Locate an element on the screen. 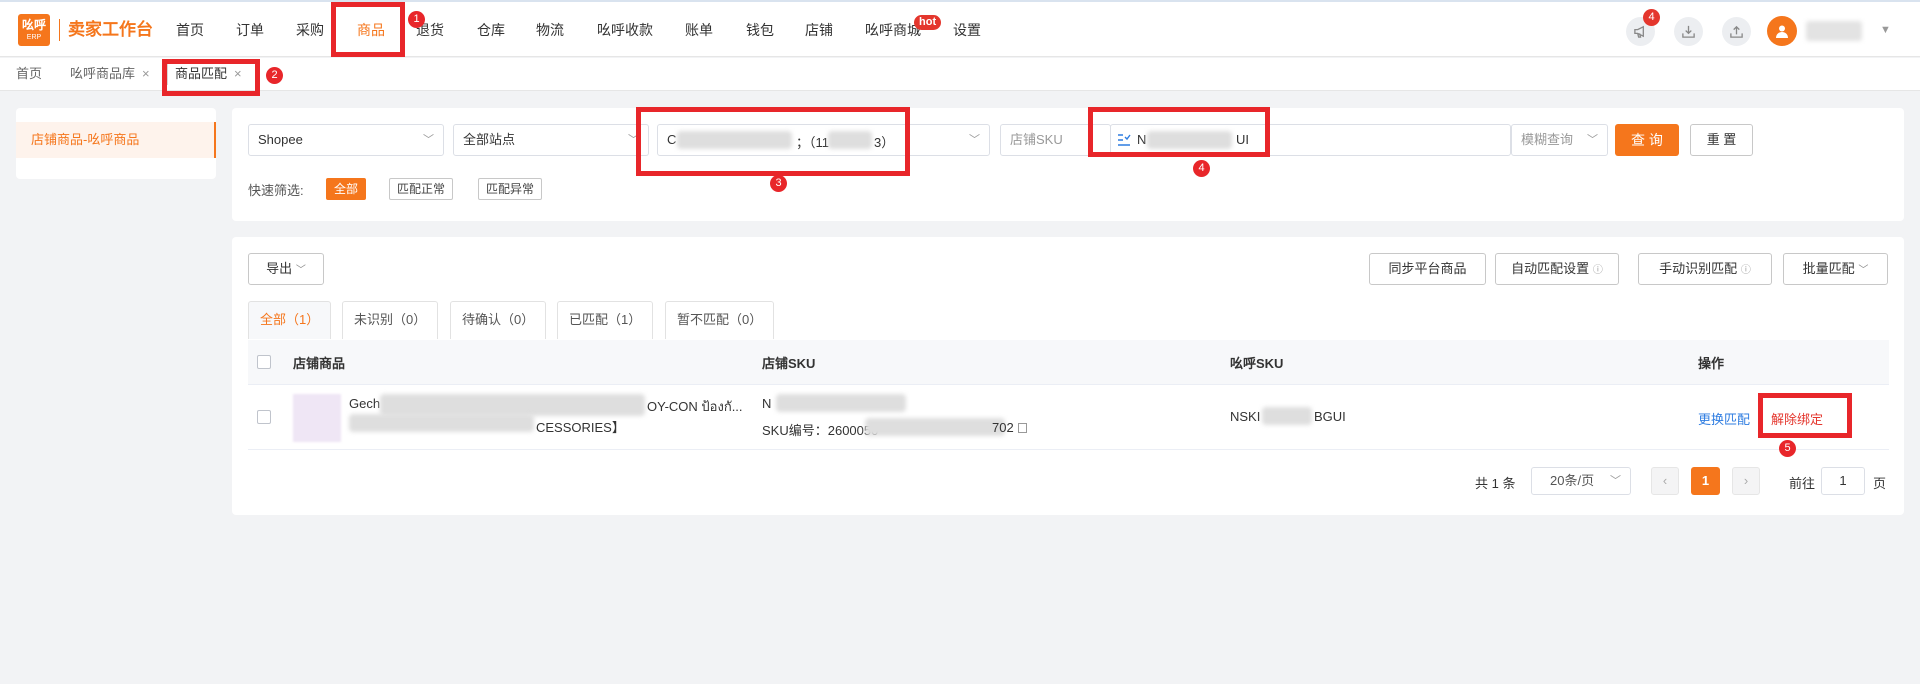 The image size is (1920, 684). logo-subtext: ERP is located at coordinates (34, 37).